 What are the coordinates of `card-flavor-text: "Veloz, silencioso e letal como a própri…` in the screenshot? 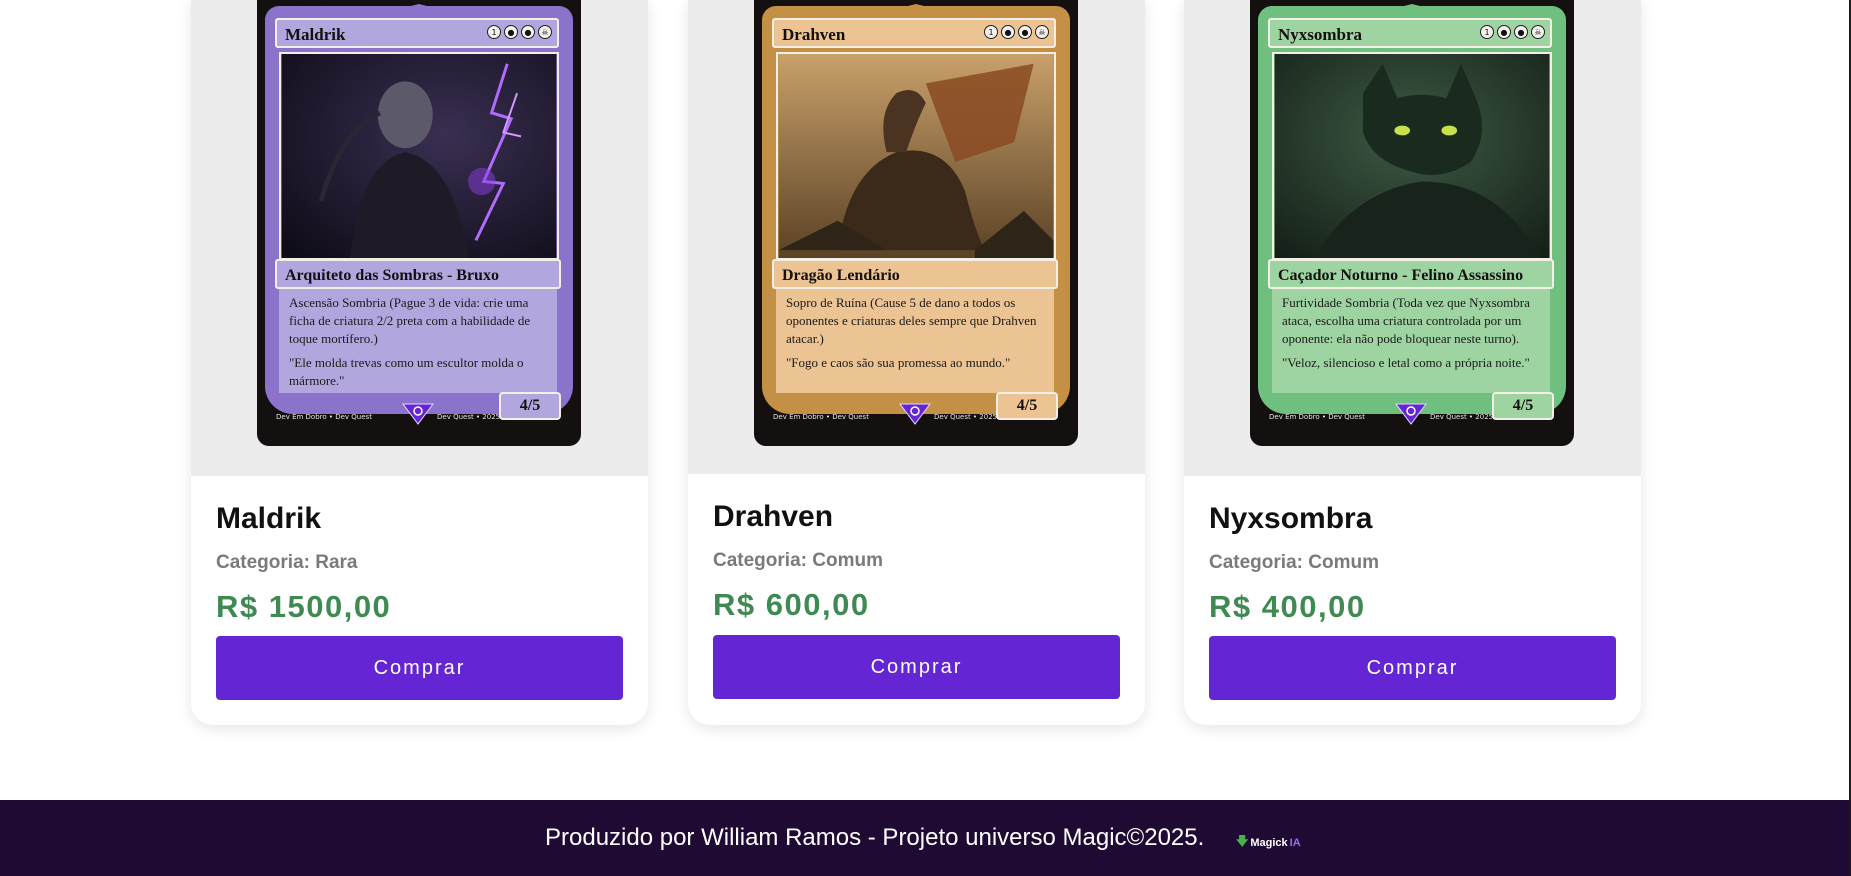 It's located at (1406, 362).